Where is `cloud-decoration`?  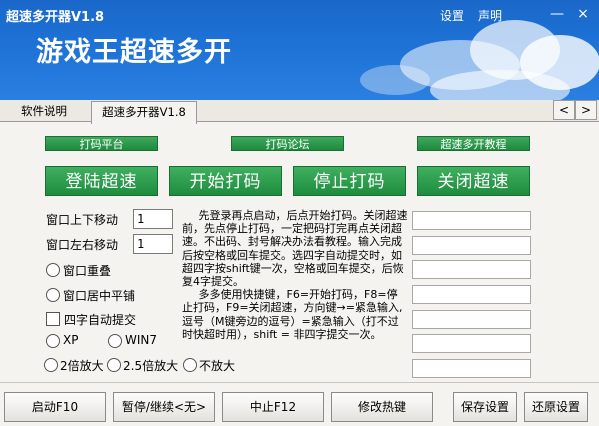
cloud-decoration is located at coordinates (395, 80).